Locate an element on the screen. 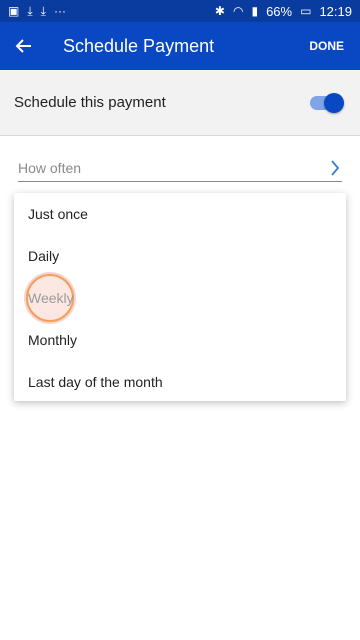 The height and width of the screenshot is (640, 360). arrow-left-icon is located at coordinates (23, 46).